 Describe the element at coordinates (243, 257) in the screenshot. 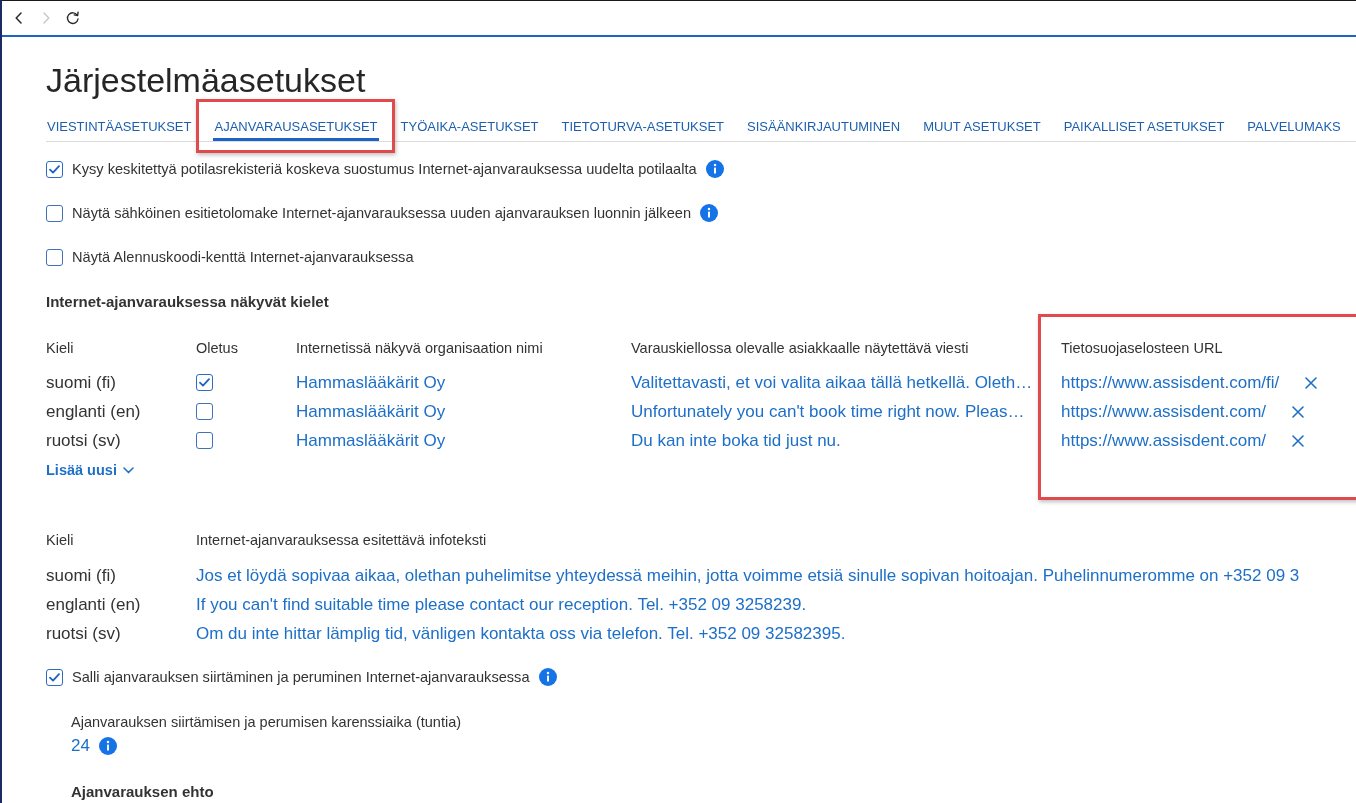

I see `option-label: Näytä Alennuskoodi-kenttä Internet-ajanvarauksessa` at that location.